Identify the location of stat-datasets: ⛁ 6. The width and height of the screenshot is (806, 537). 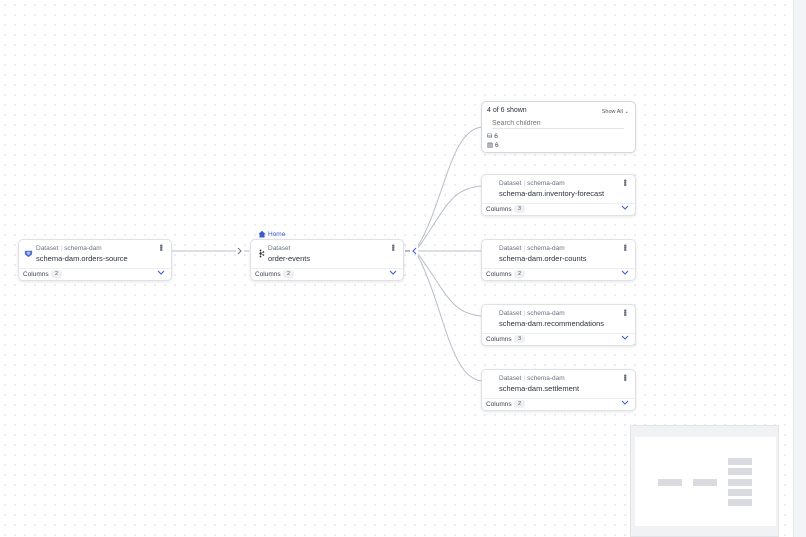
(492, 136).